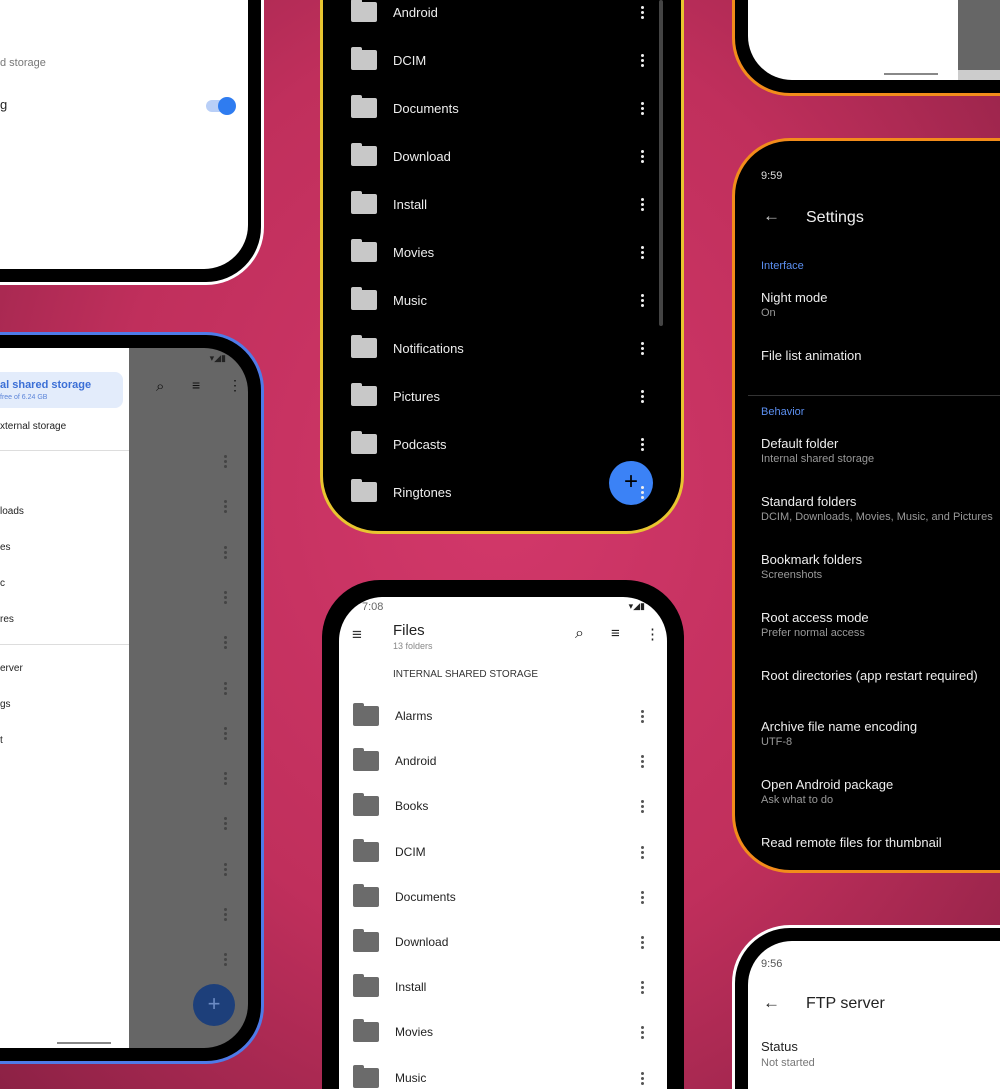 Image resolution: width=1000 pixels, height=1089 pixels. What do you see at coordinates (5, 704) in the screenshot?
I see `drawer-item-label: gs` at bounding box center [5, 704].